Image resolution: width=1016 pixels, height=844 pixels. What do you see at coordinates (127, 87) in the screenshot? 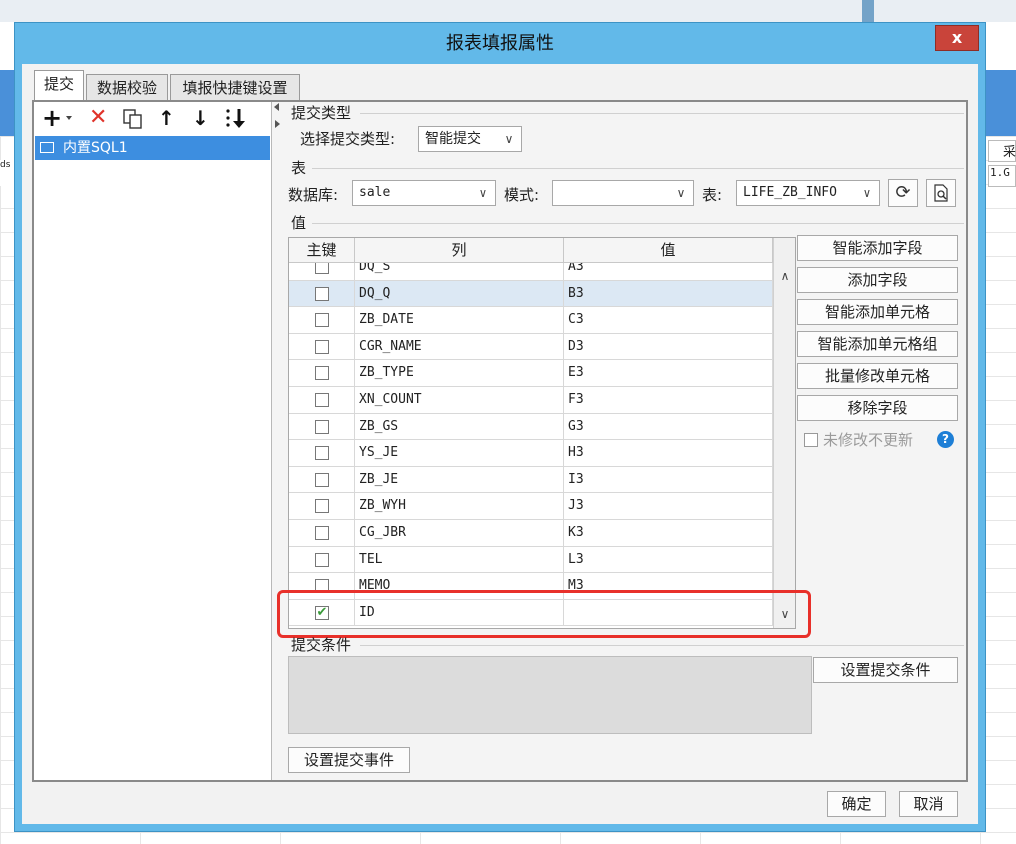
I see `tab-data-validation: 数据校验` at bounding box center [127, 87].